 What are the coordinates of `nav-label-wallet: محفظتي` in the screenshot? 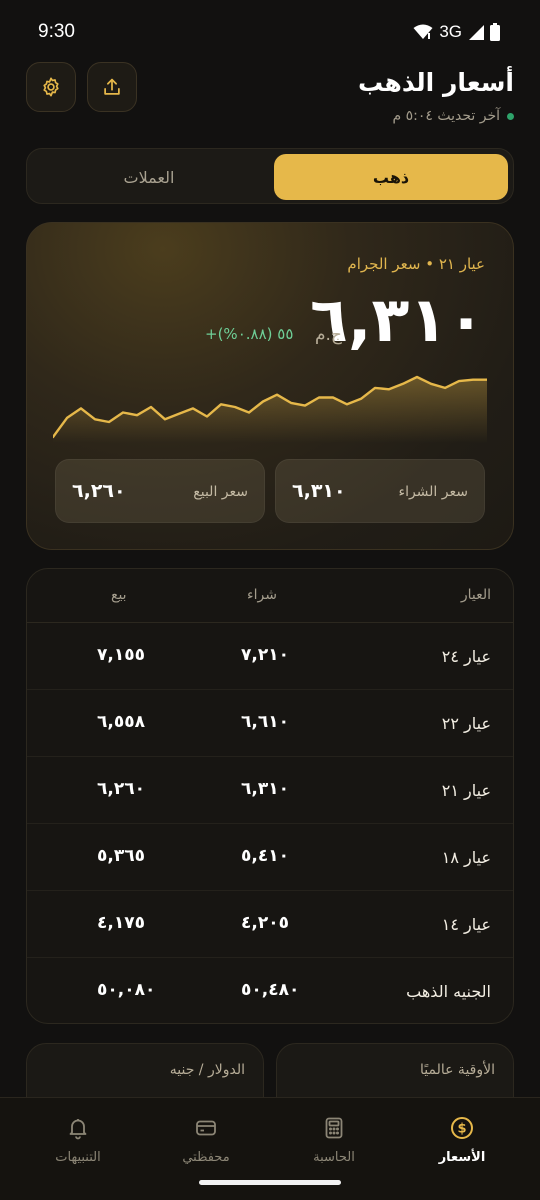 It's located at (206, 1157).